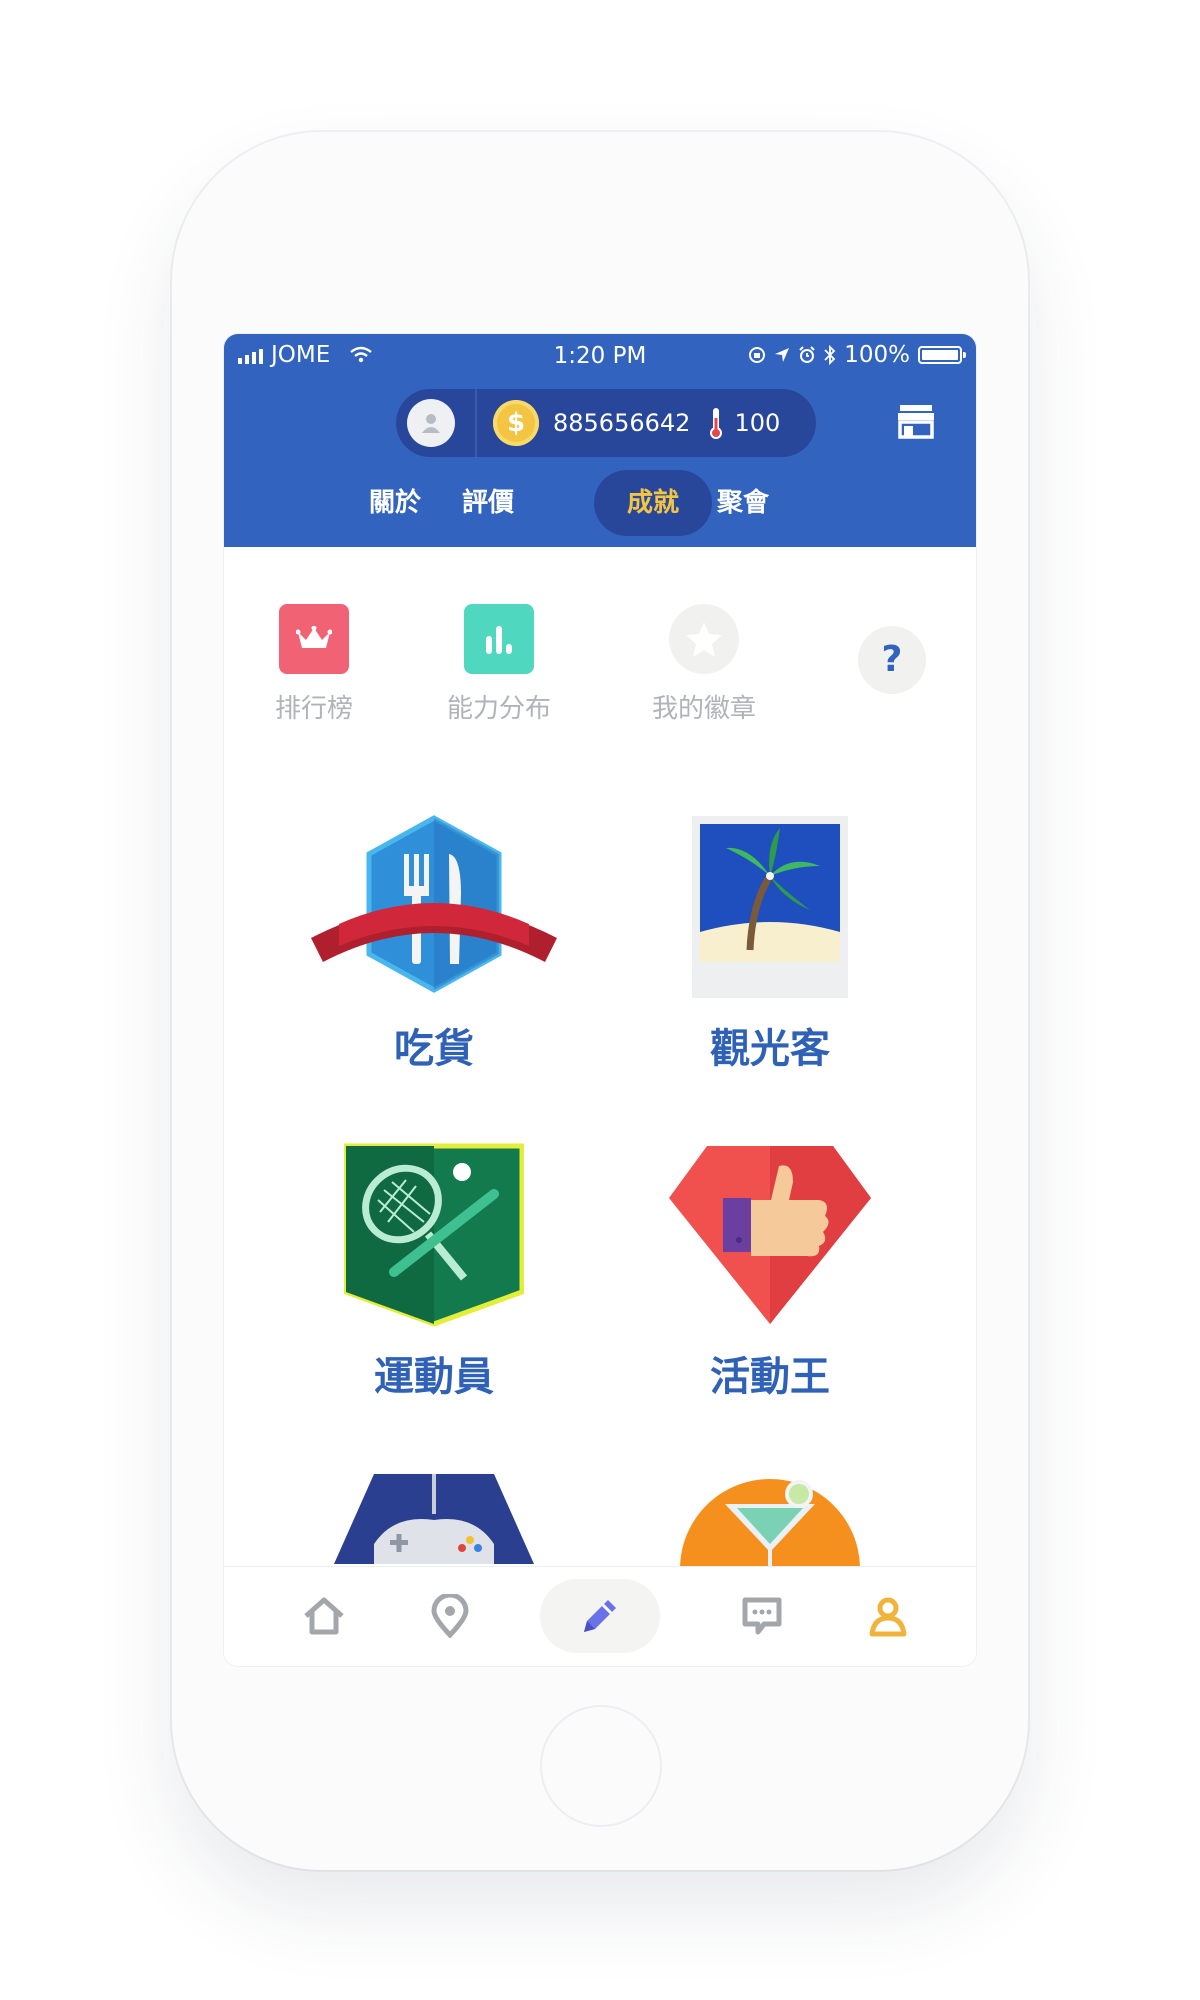 This screenshot has height=2000, width=1200. I want to click on home-button, so click(601, 1766).